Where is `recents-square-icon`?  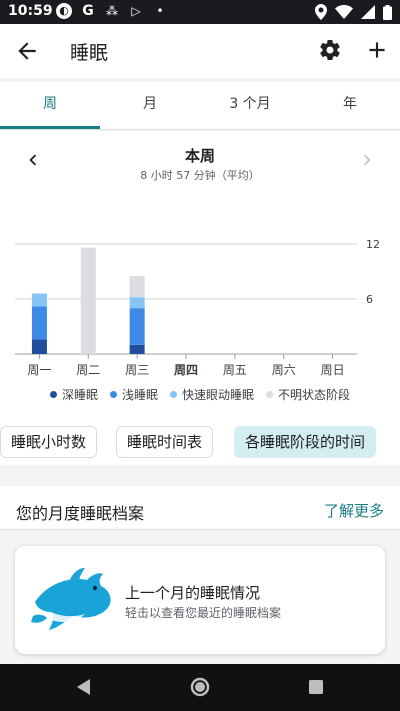 recents-square-icon is located at coordinates (316, 687).